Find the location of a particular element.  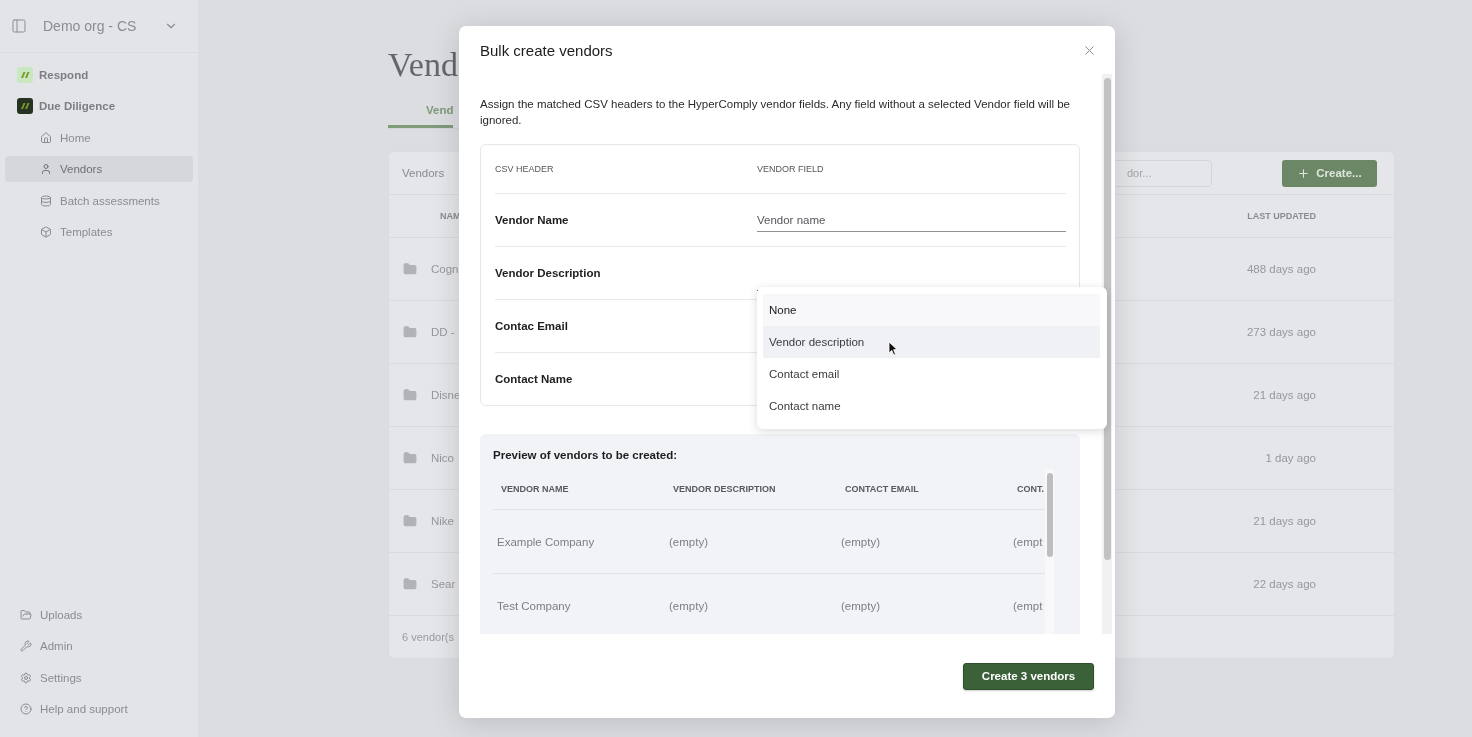

table-cell: 22 days ago is located at coordinates (1284, 584).